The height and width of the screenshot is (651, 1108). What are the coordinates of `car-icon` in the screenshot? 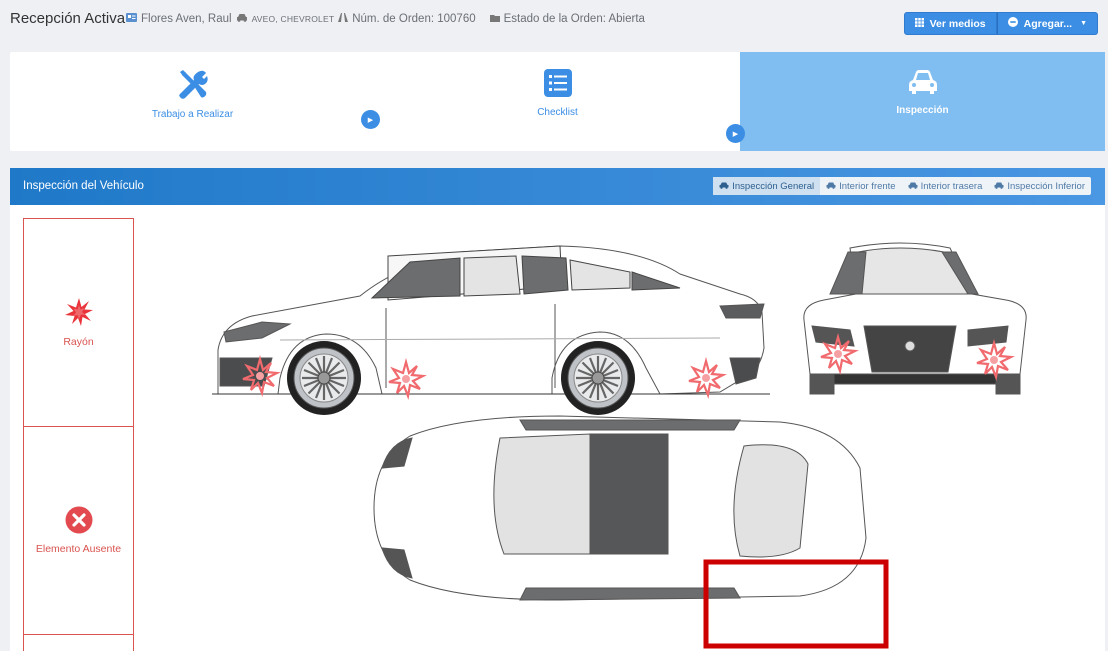 It's located at (923, 84).